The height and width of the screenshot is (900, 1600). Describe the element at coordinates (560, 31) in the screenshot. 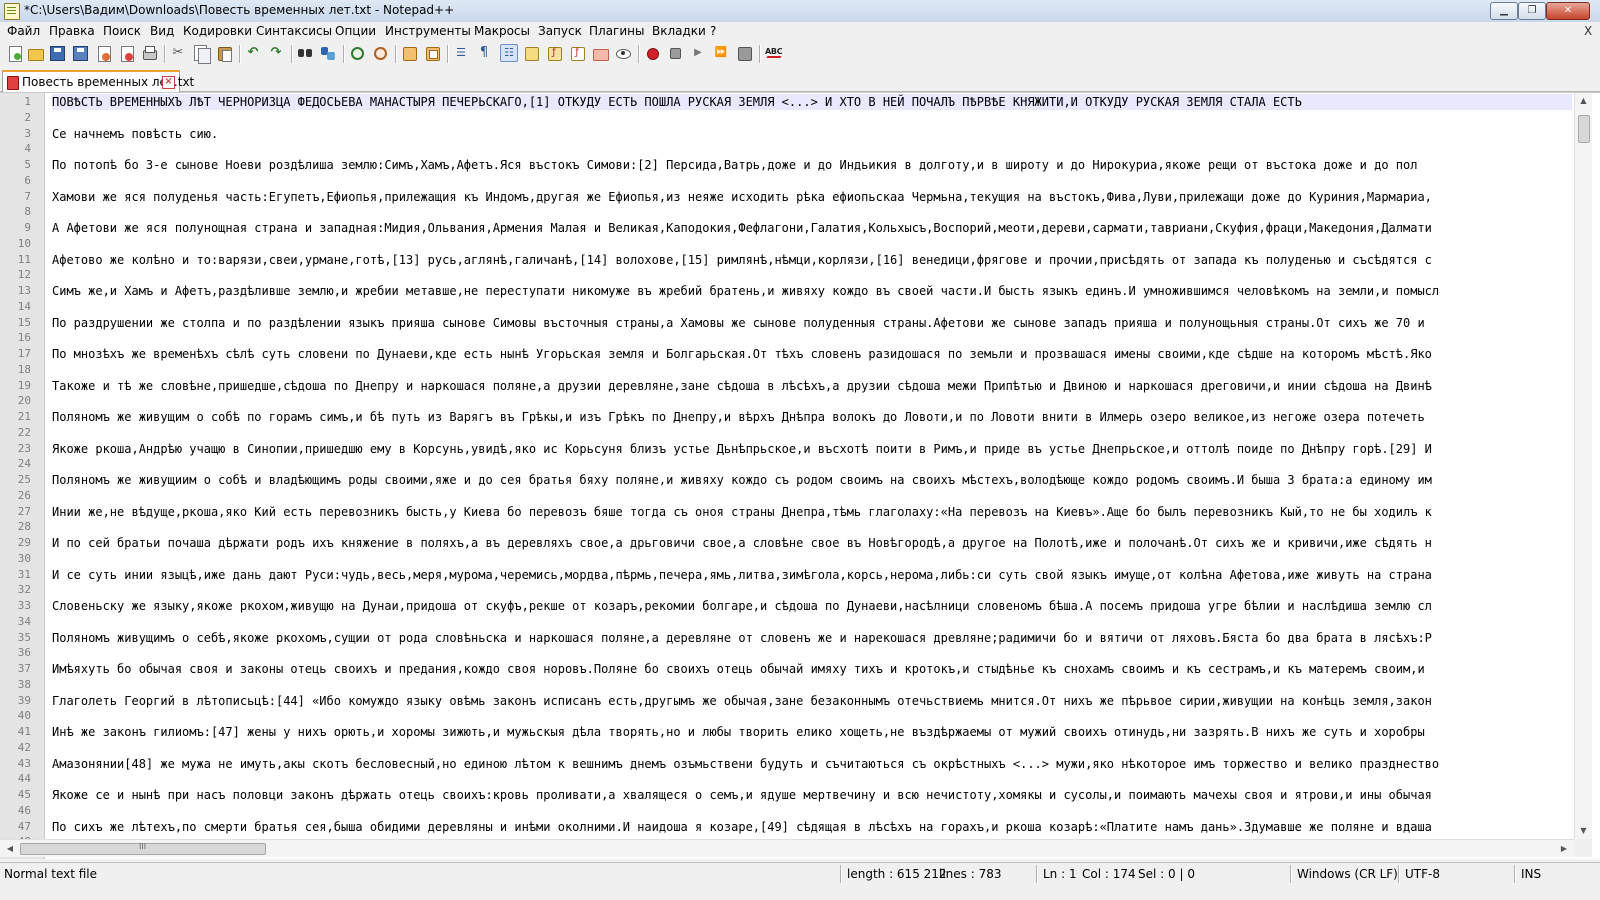

I see `menu-run: Запуск` at that location.